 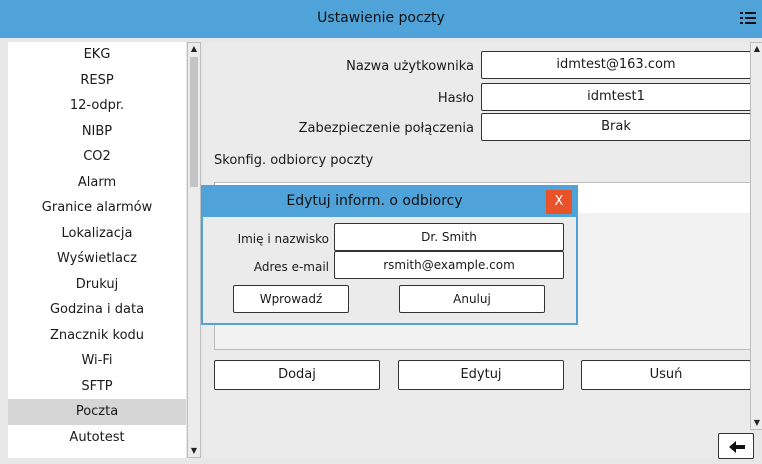 I want to click on sidebar-item-ekg: EKG, so click(x=97, y=55).